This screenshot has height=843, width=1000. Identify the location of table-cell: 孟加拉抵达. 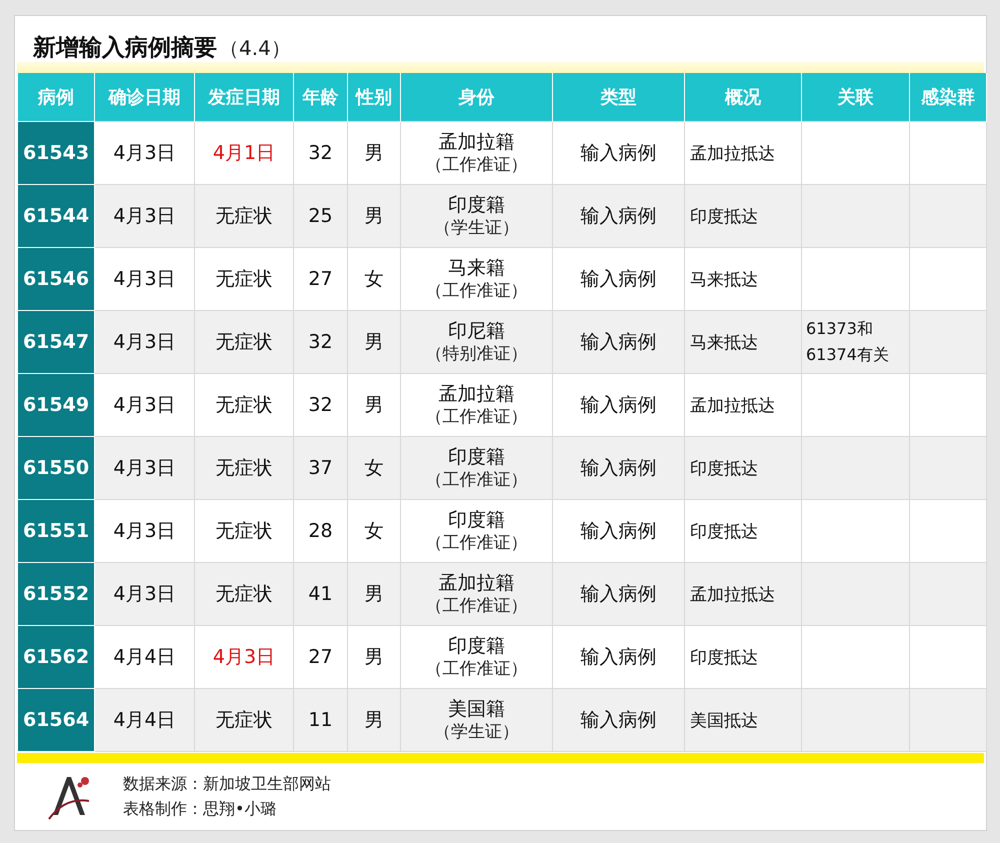
(743, 594).